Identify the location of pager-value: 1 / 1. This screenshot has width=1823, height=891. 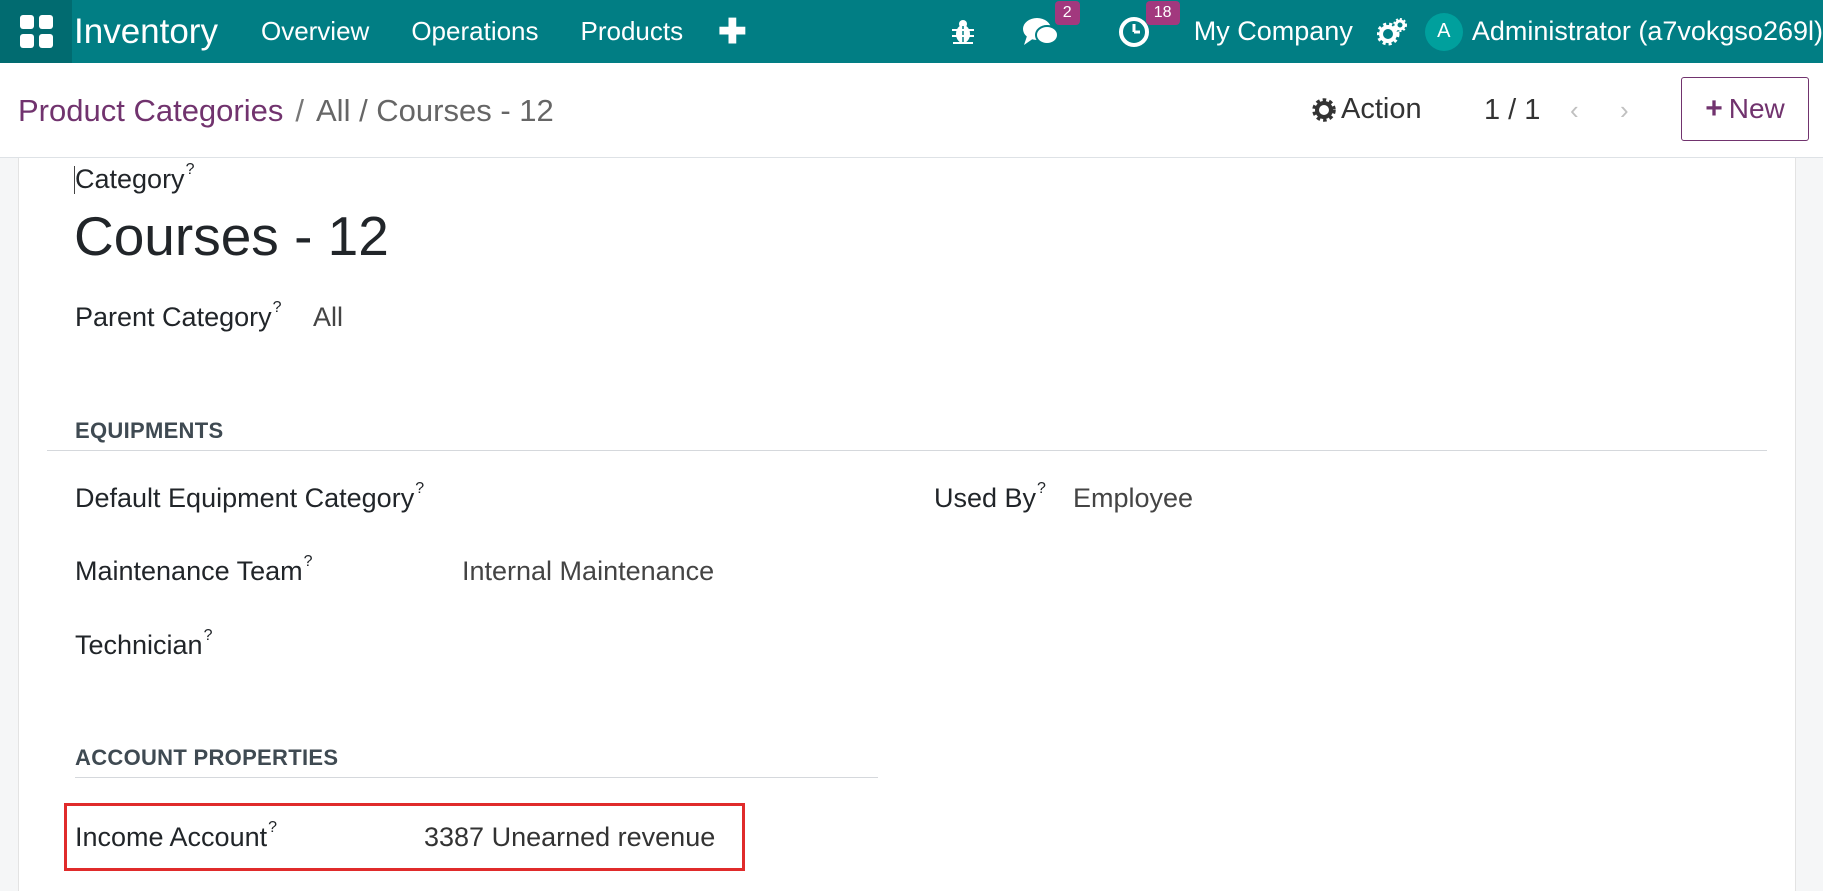
(1512, 110).